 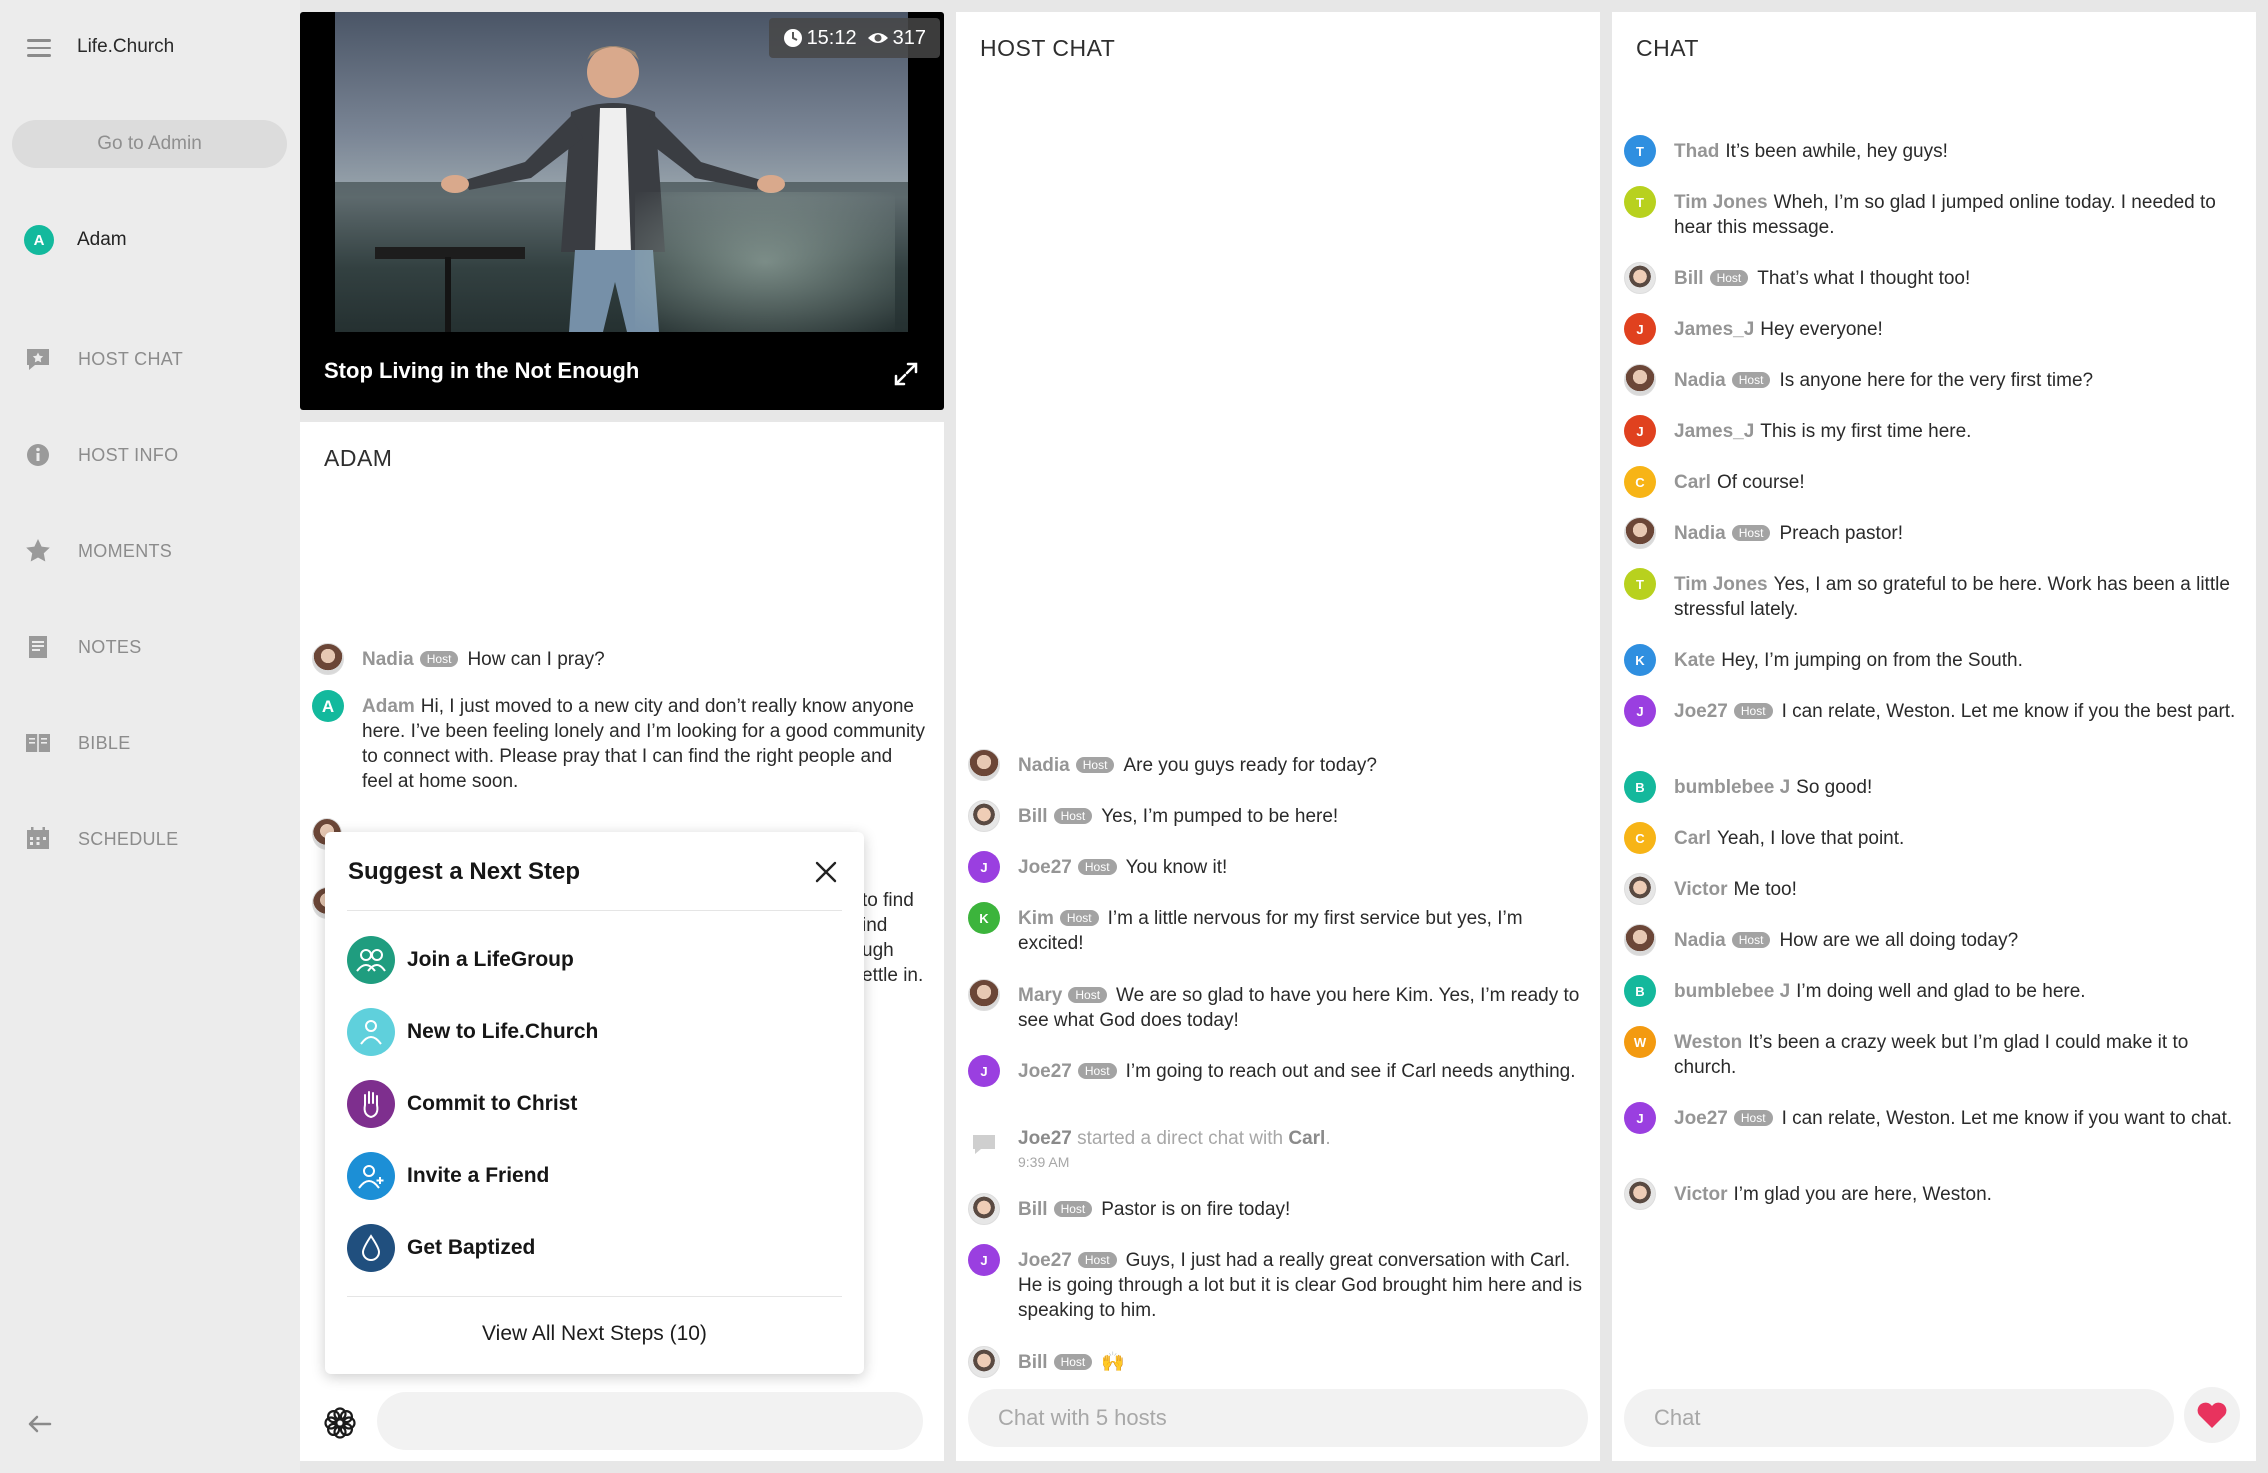 I want to click on user-avatar: A, so click(x=328, y=706).